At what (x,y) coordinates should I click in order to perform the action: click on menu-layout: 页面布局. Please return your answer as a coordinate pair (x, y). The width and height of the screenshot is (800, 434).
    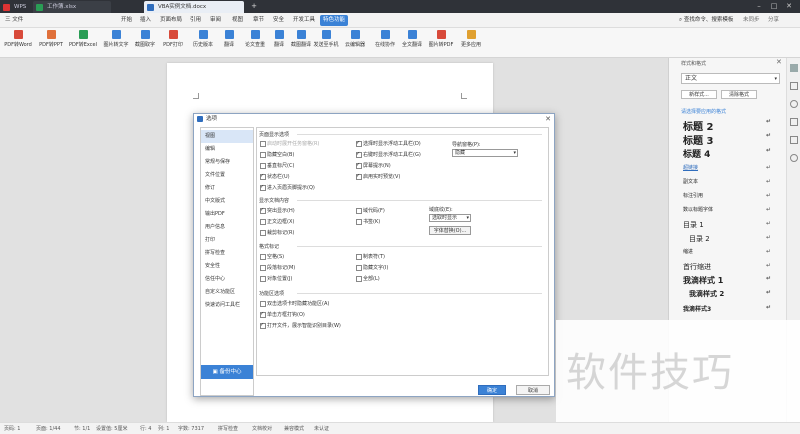
    Looking at the image, I should click on (171, 20).